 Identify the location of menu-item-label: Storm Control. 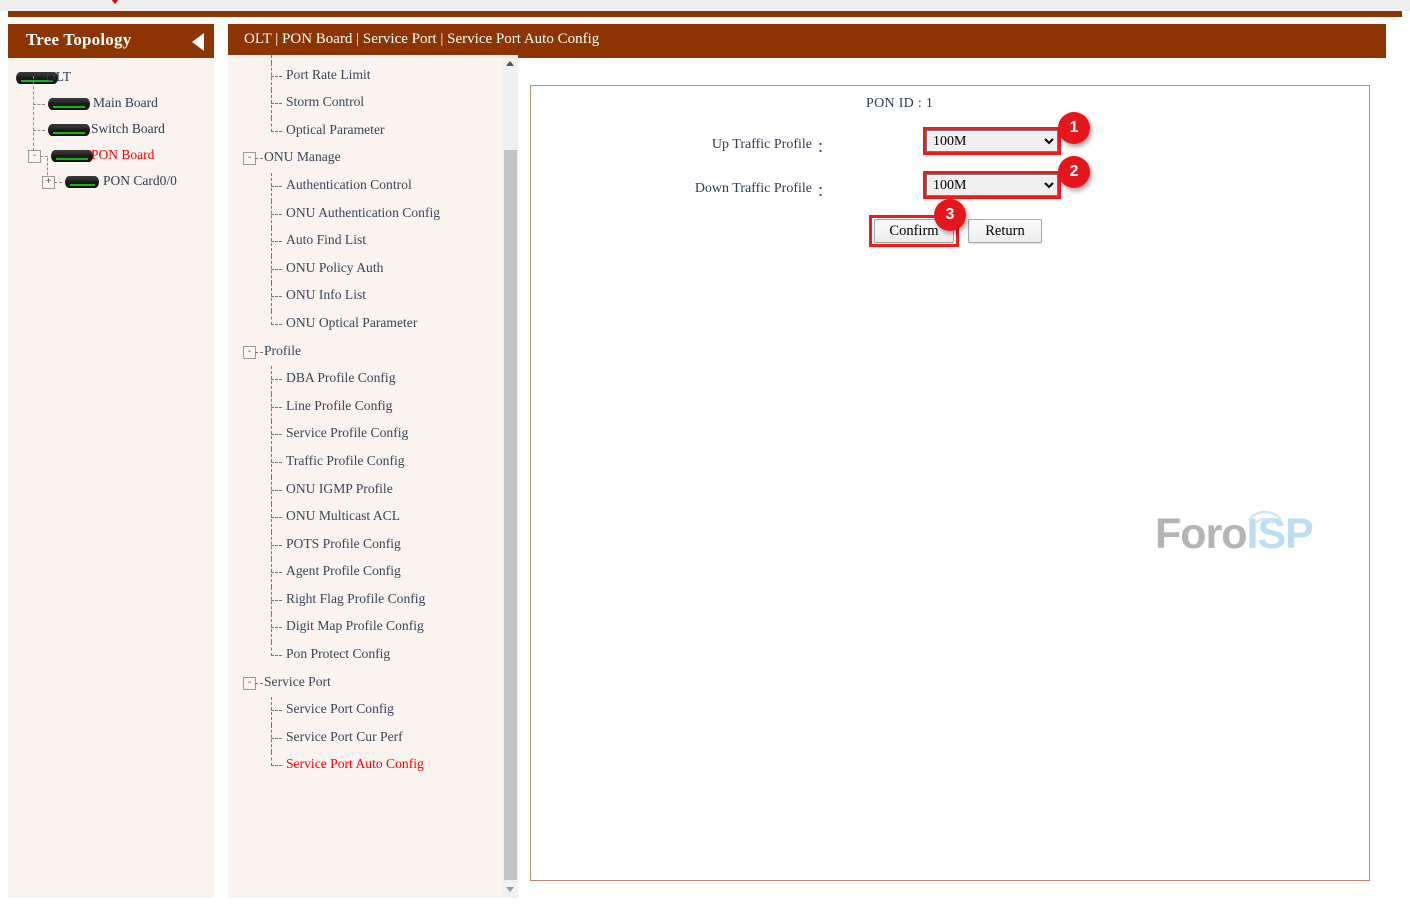
(325, 102).